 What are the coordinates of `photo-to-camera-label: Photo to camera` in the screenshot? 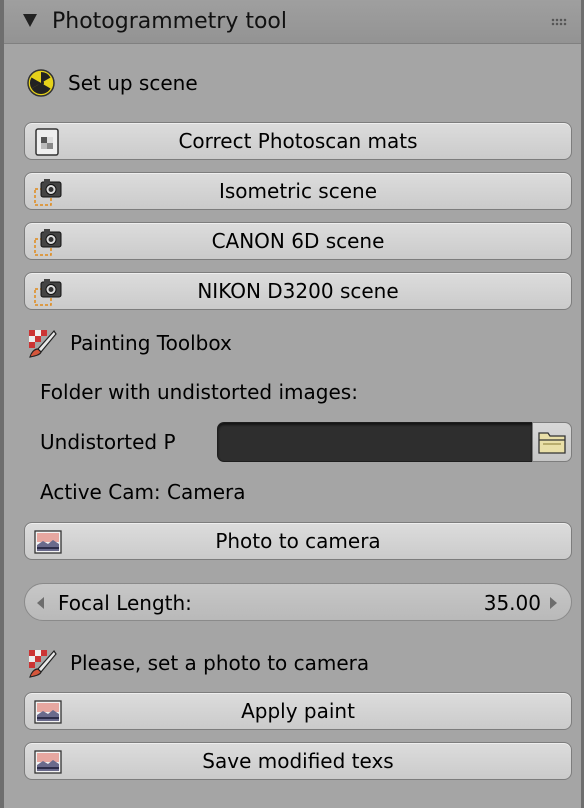 It's located at (298, 541).